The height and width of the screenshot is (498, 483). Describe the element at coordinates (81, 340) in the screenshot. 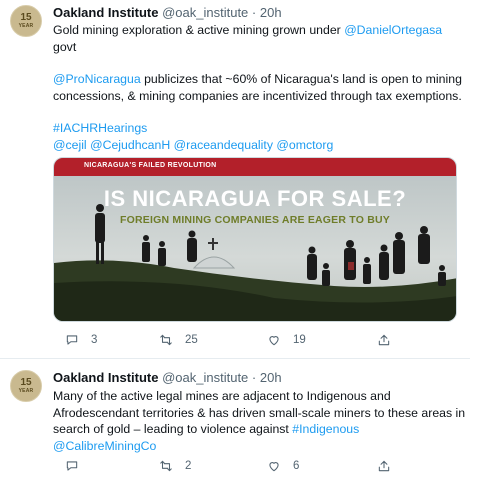

I see `reply-button: 3` at that location.